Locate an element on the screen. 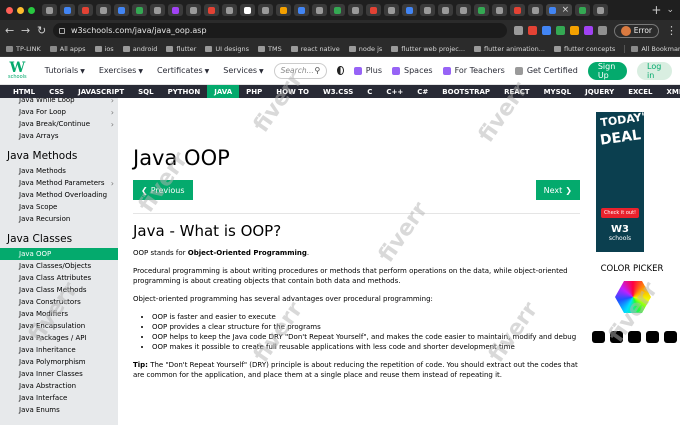  w3schools-logo: W schools is located at coordinates (17, 70).